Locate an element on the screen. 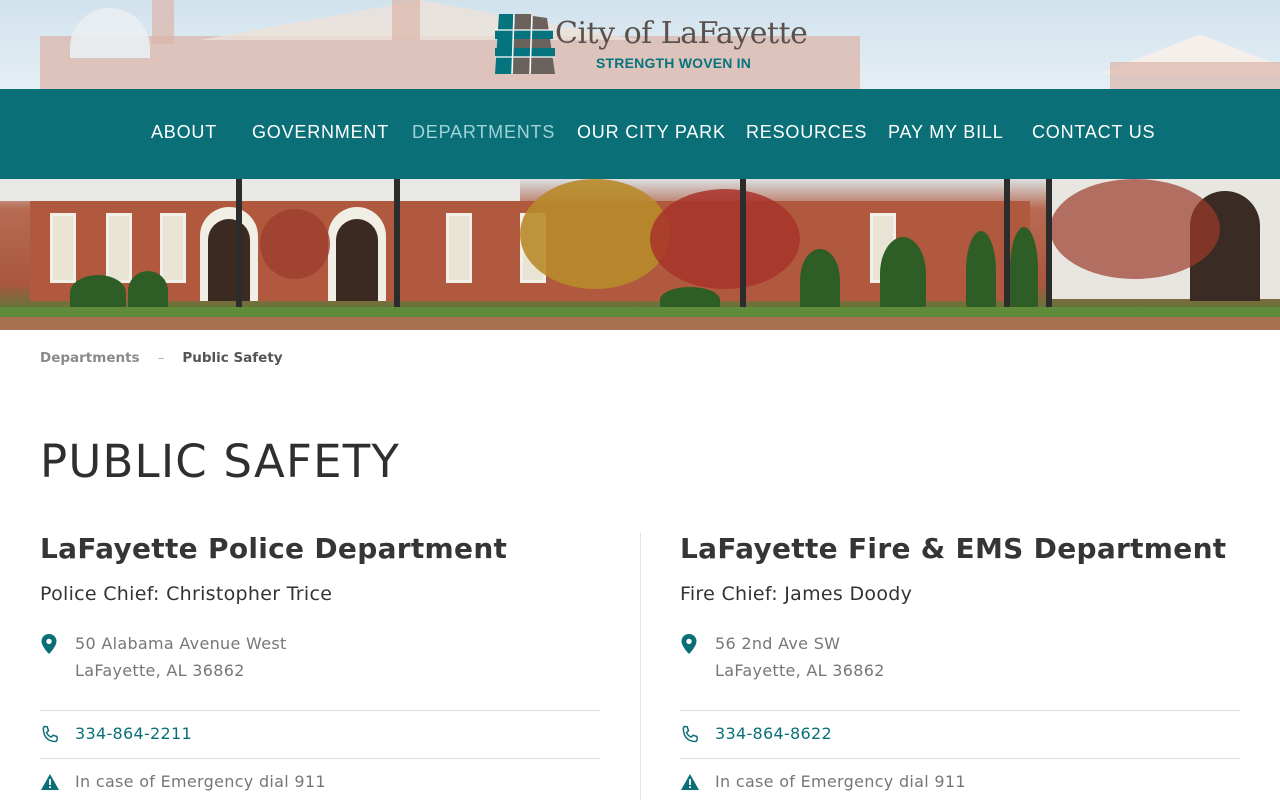 This screenshot has height=800, width=1280. nav-item-our-city-park: OUR CITY PARK is located at coordinates (651, 132).